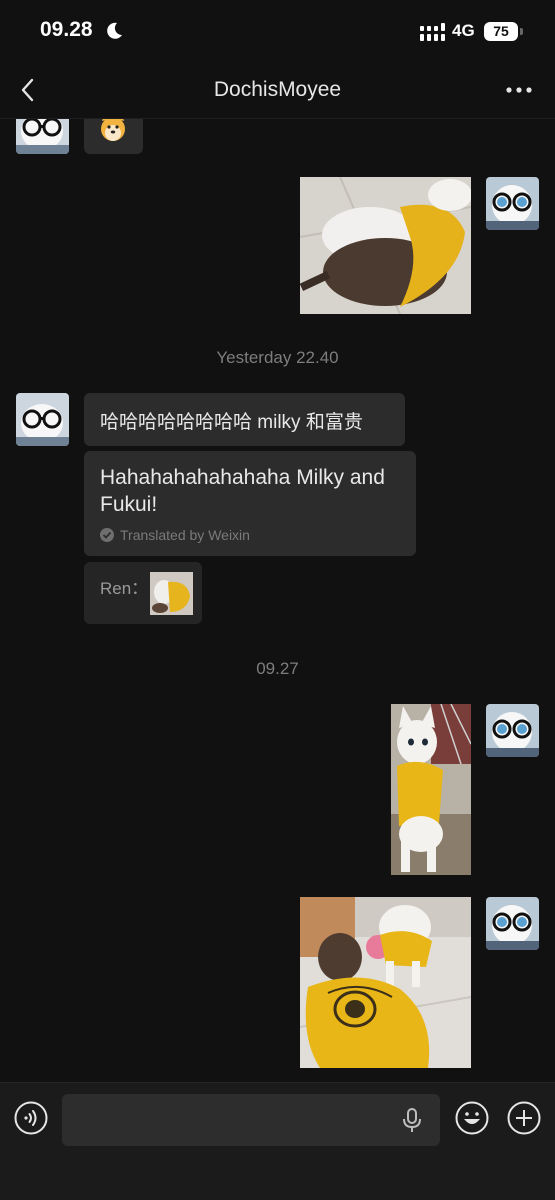 The image size is (555, 1200). I want to click on battery-tip, so click(521, 31).